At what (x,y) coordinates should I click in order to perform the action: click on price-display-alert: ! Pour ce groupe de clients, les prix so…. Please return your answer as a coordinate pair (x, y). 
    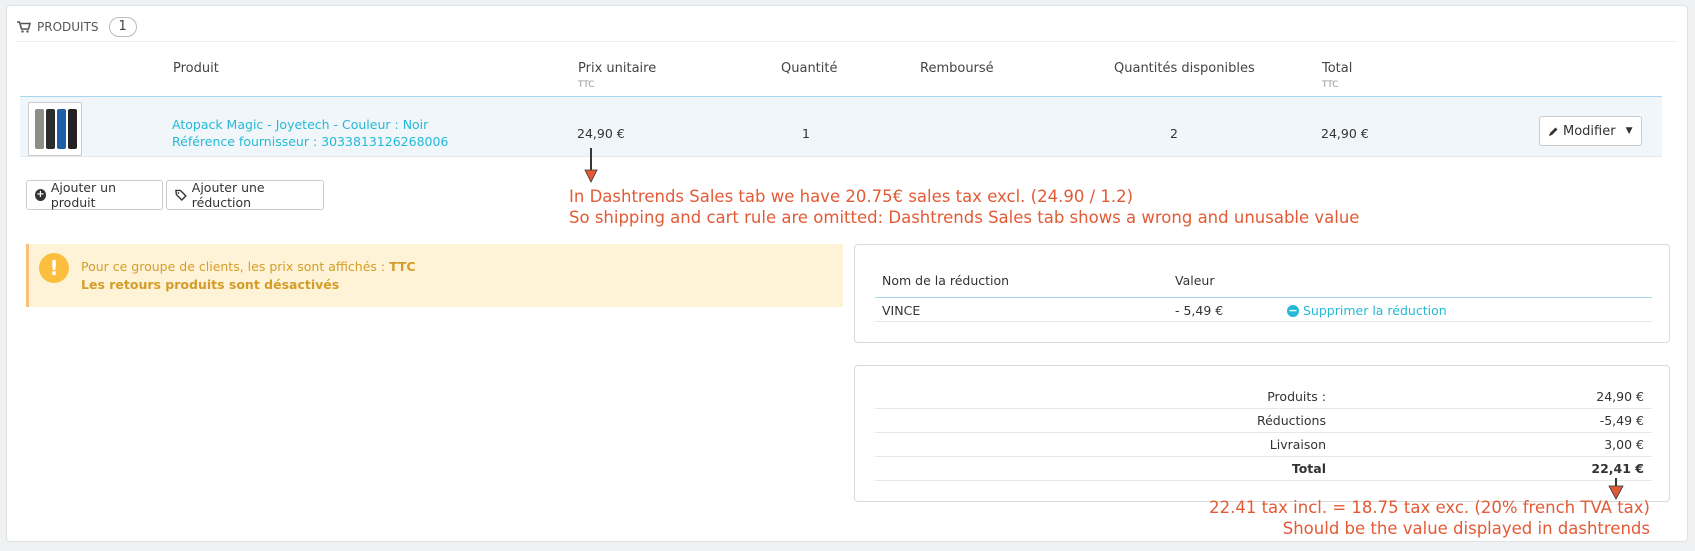
    Looking at the image, I should click on (434, 275).